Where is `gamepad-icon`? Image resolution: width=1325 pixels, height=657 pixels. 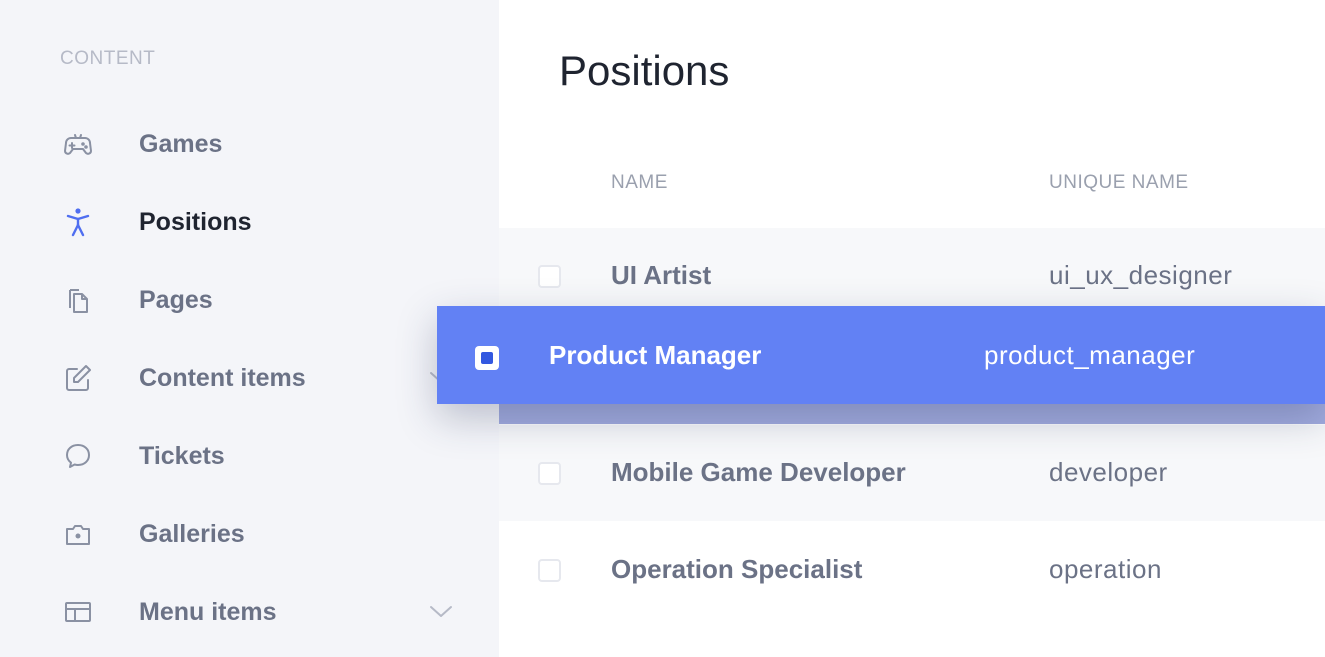 gamepad-icon is located at coordinates (78, 144).